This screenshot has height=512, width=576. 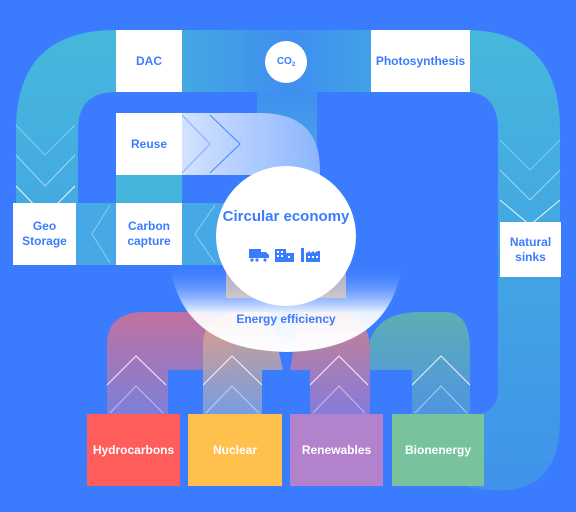 I want to click on geo-storage-label: Geo Storage, so click(x=44, y=233).